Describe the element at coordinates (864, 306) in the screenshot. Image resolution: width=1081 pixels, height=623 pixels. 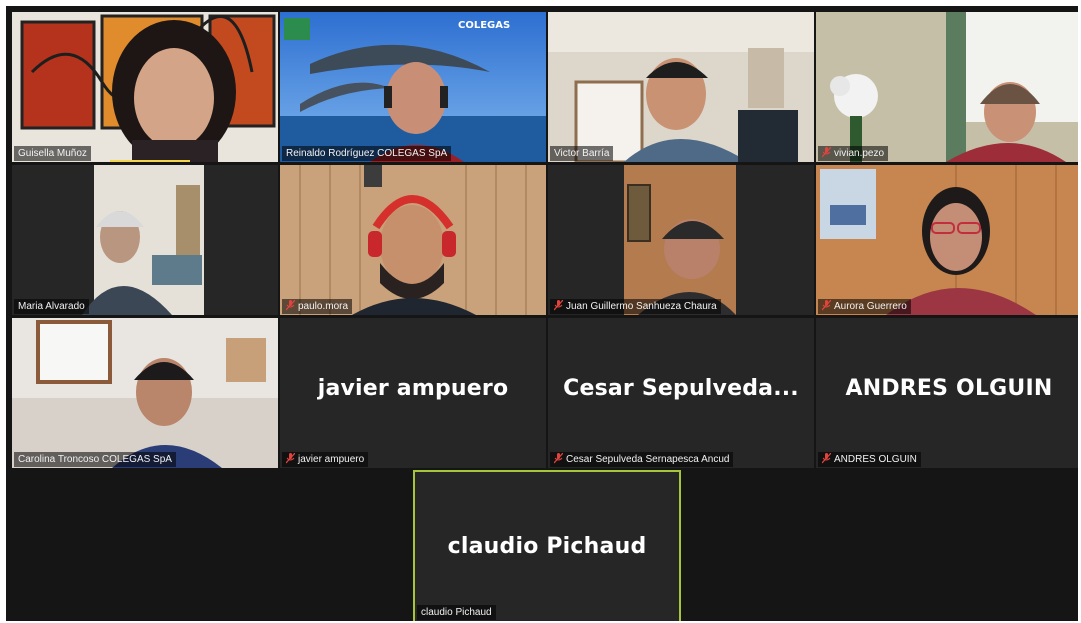
I see `participant-name: Aurora Guerrero` at that location.